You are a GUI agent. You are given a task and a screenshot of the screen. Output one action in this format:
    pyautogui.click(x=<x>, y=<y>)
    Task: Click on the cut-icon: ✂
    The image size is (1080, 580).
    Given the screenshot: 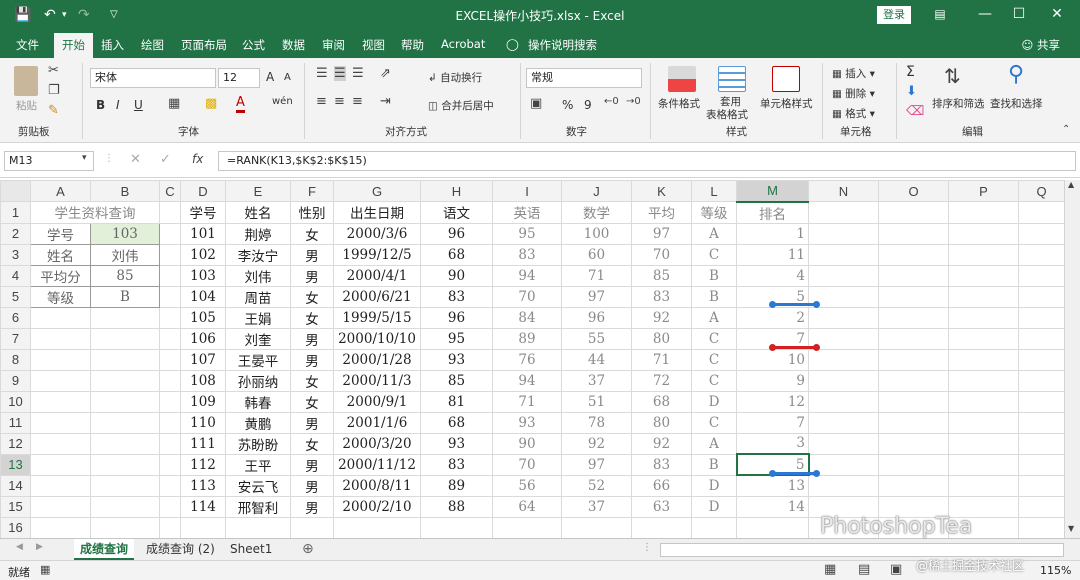 What is the action you would take?
    pyautogui.click(x=53, y=70)
    